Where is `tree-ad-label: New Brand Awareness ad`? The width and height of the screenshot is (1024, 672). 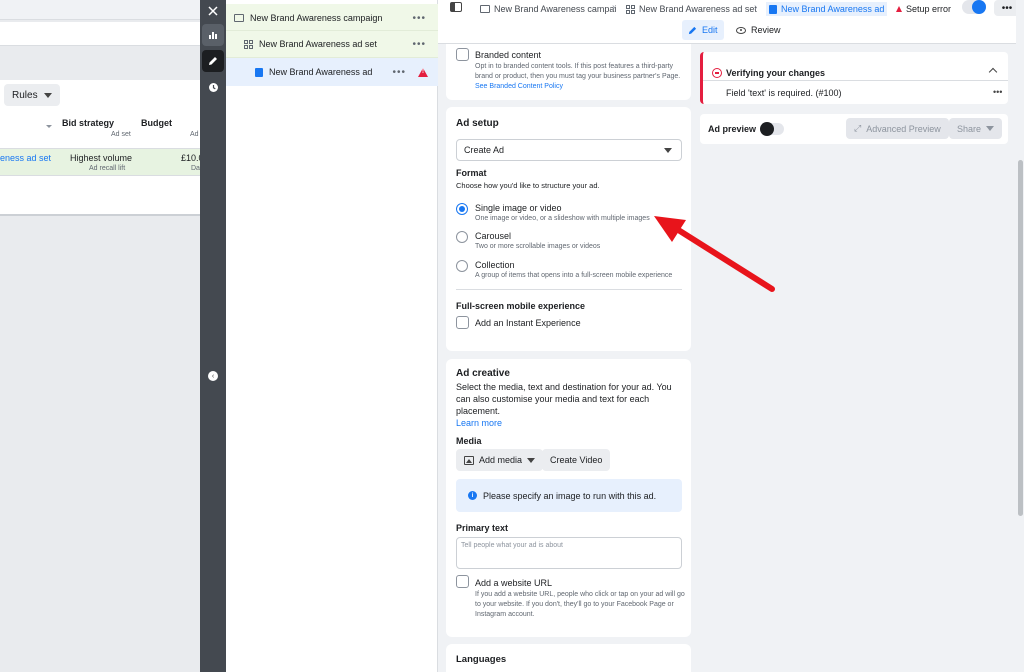 tree-ad-label: New Brand Awareness ad is located at coordinates (321, 72).